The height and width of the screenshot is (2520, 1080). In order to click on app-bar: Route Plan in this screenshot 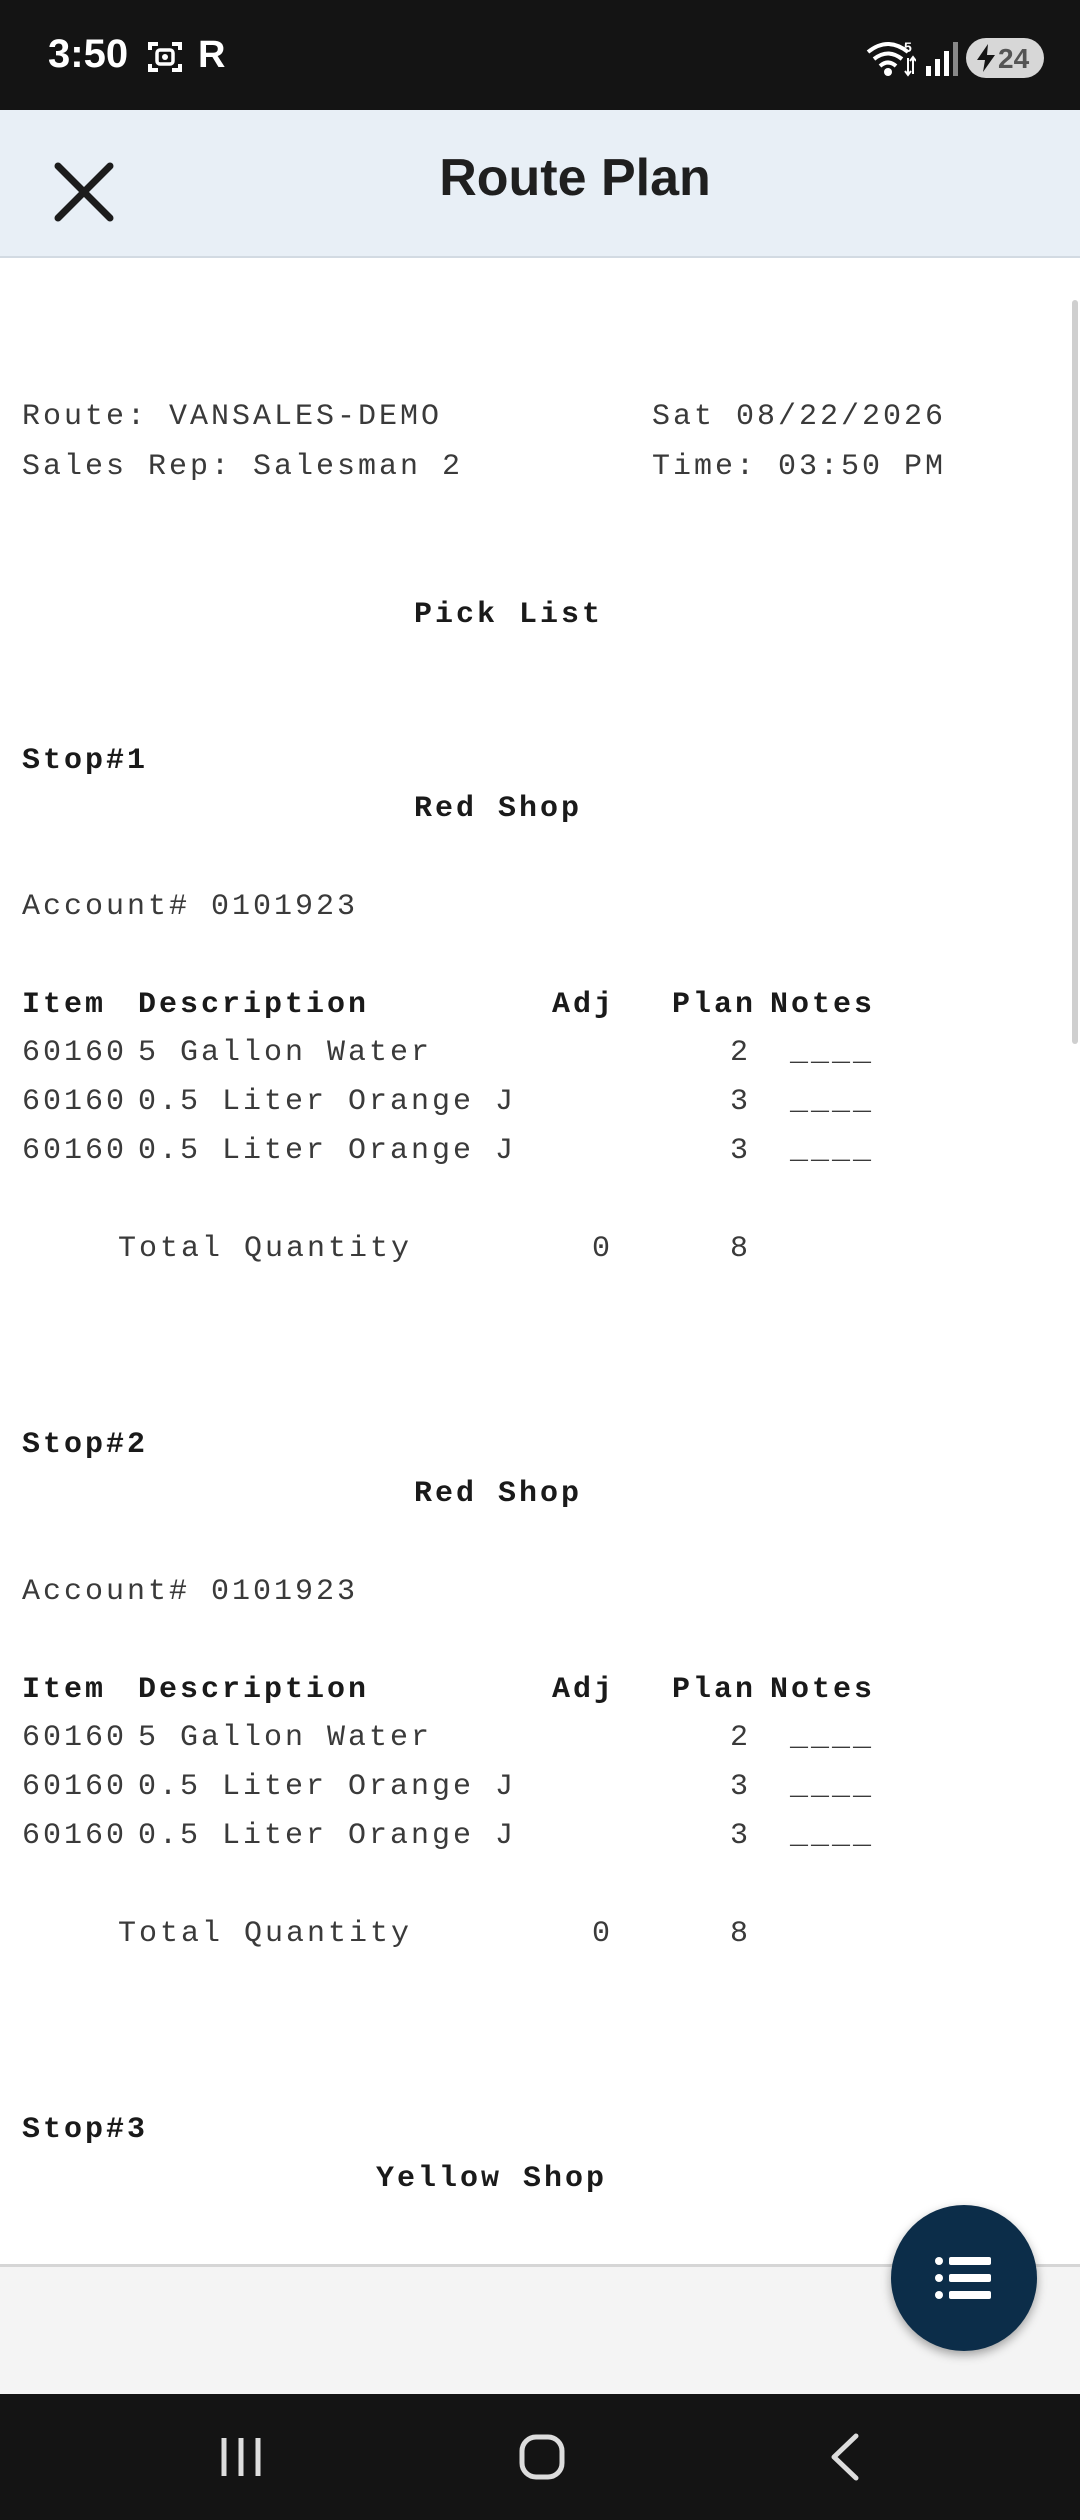, I will do `click(540, 184)`.